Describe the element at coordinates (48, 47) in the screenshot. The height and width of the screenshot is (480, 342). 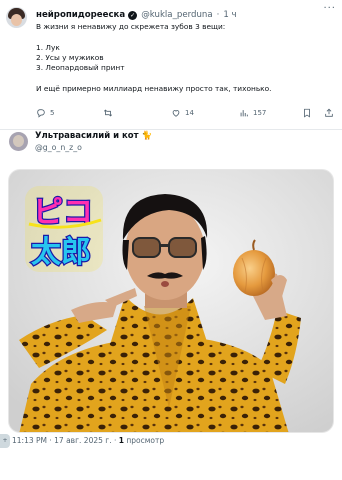
I see `tweet-line: 1. Лук` at that location.